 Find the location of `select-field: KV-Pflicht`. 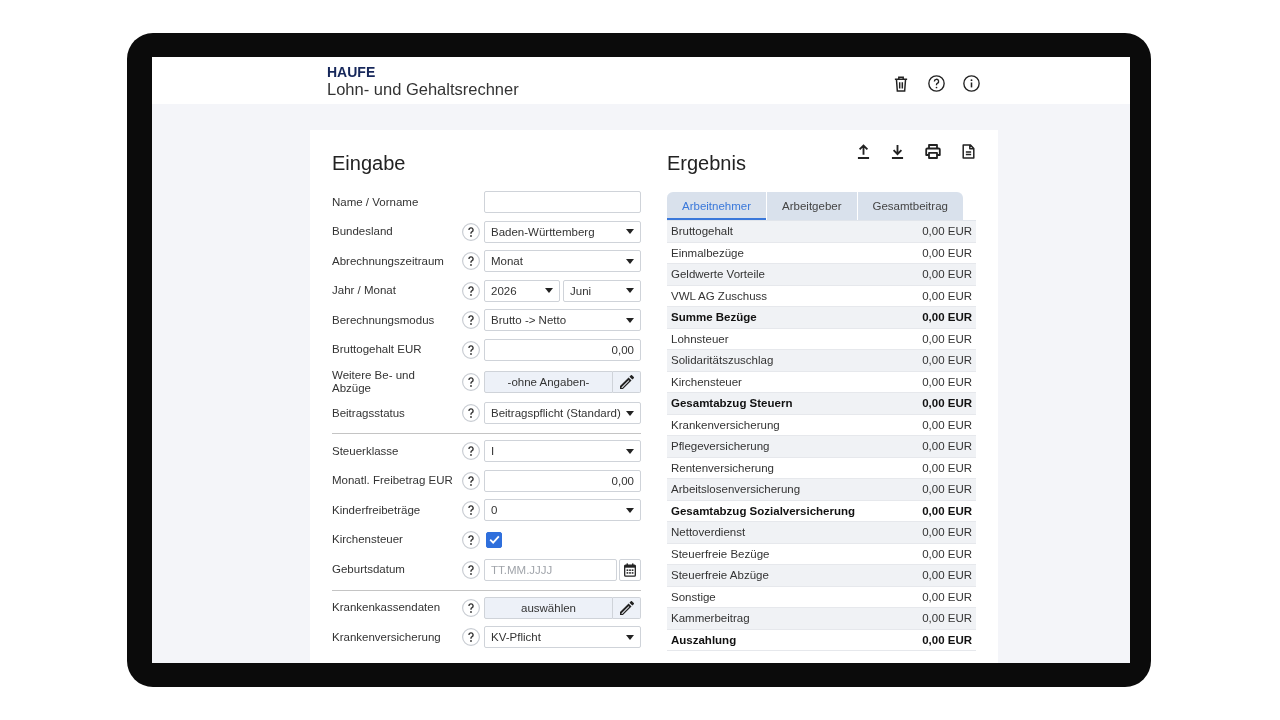

select-field: KV-Pflicht is located at coordinates (562, 637).